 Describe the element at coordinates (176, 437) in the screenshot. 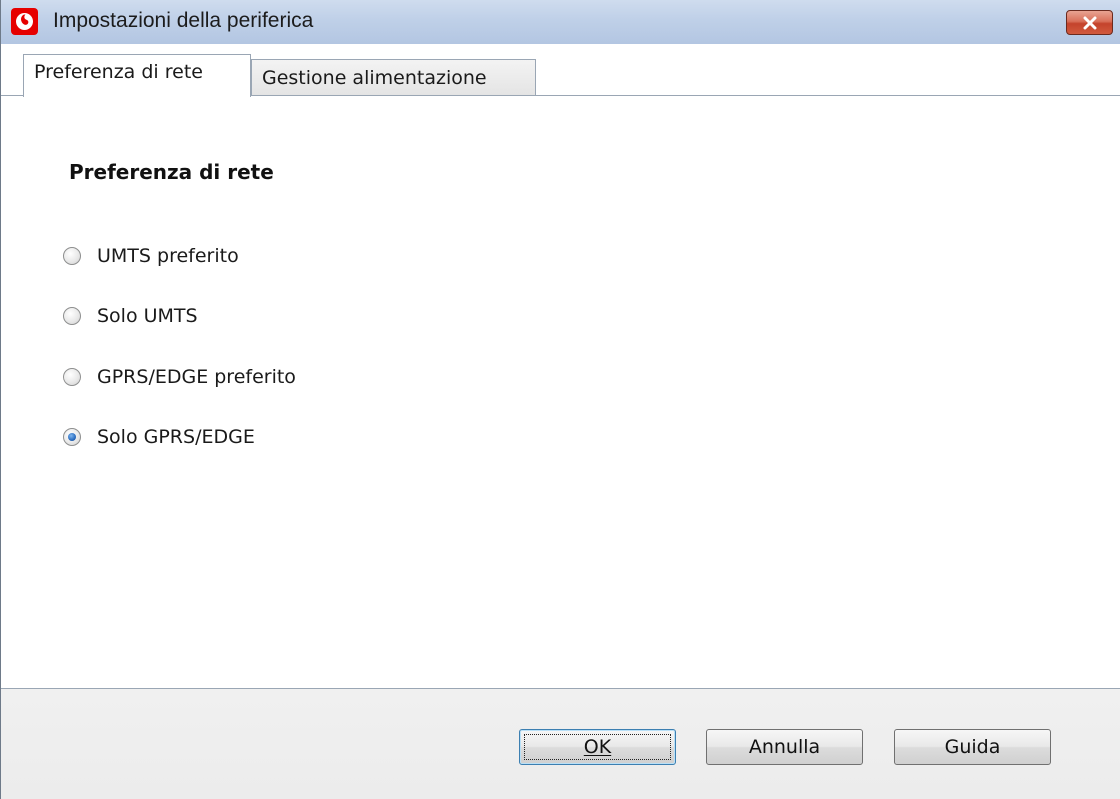

I see `radio-label: Solo GPRS/EDGE` at that location.